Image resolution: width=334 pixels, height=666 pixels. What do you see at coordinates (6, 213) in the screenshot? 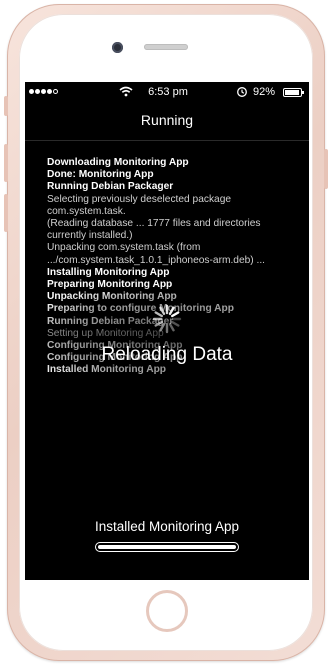
I see `volume-down-button` at bounding box center [6, 213].